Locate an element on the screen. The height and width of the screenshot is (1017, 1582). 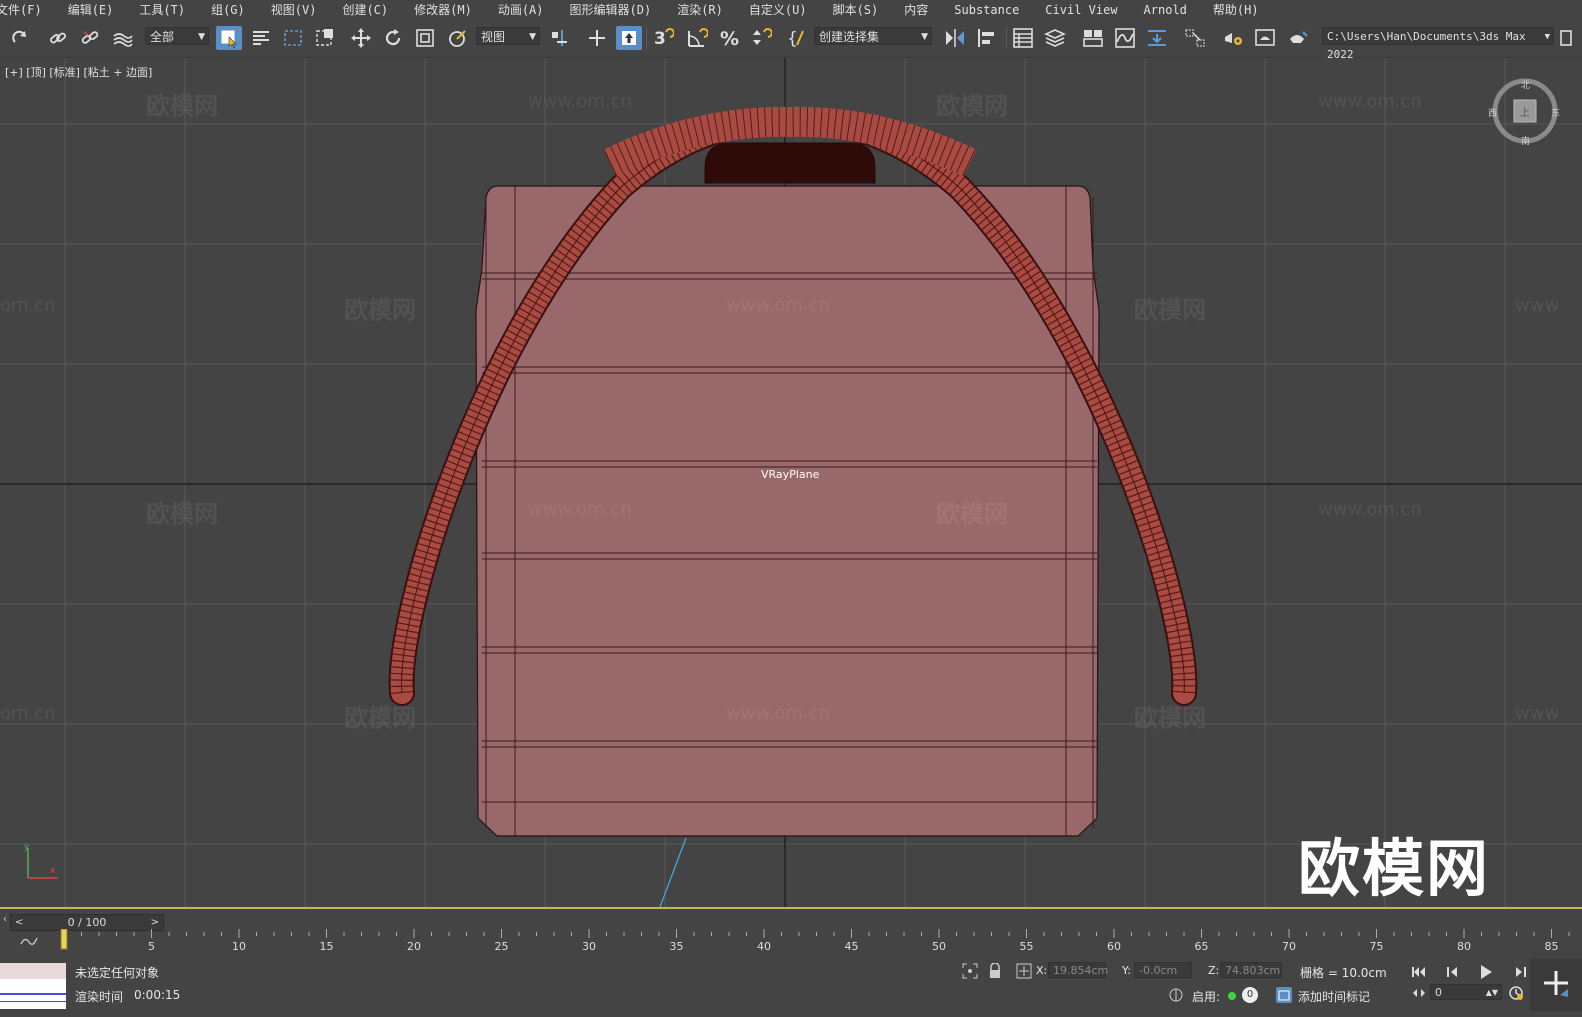
add-time-tag-button: 添加时间标记 is located at coordinates (1334, 996).